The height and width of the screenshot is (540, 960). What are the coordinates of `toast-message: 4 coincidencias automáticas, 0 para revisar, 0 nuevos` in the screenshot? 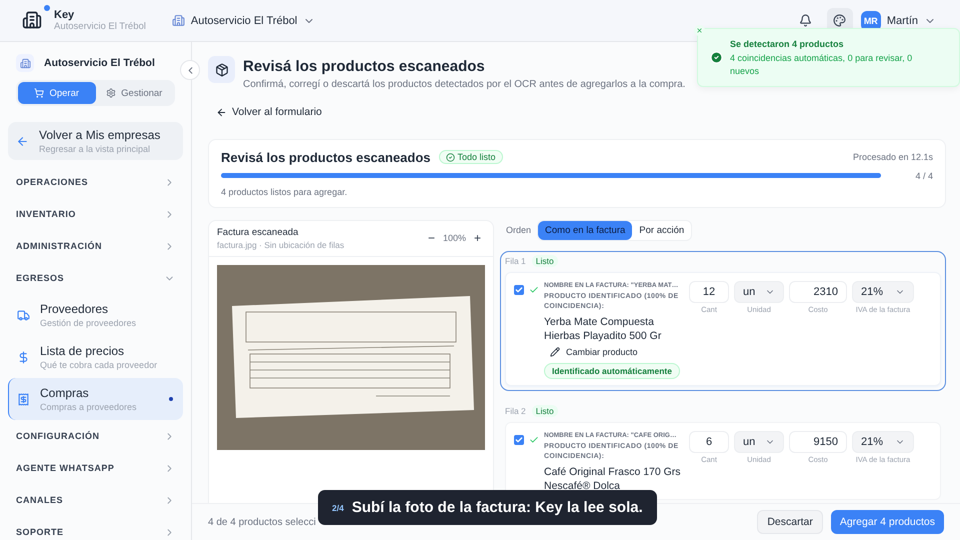 It's located at (822, 65).